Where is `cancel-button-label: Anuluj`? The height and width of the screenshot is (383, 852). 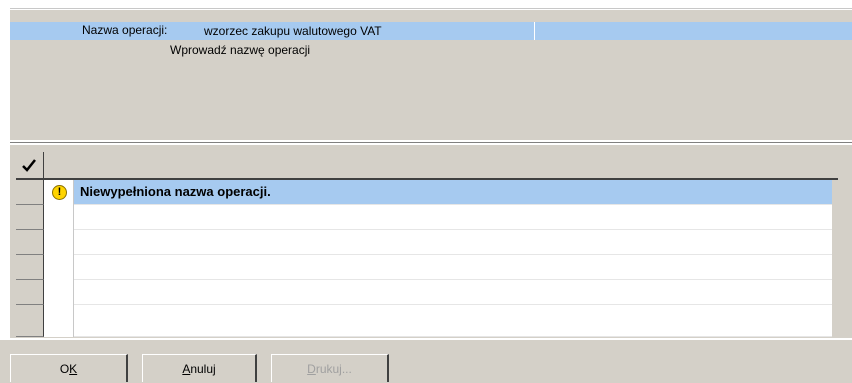
cancel-button-label: Anuluj is located at coordinates (199, 369).